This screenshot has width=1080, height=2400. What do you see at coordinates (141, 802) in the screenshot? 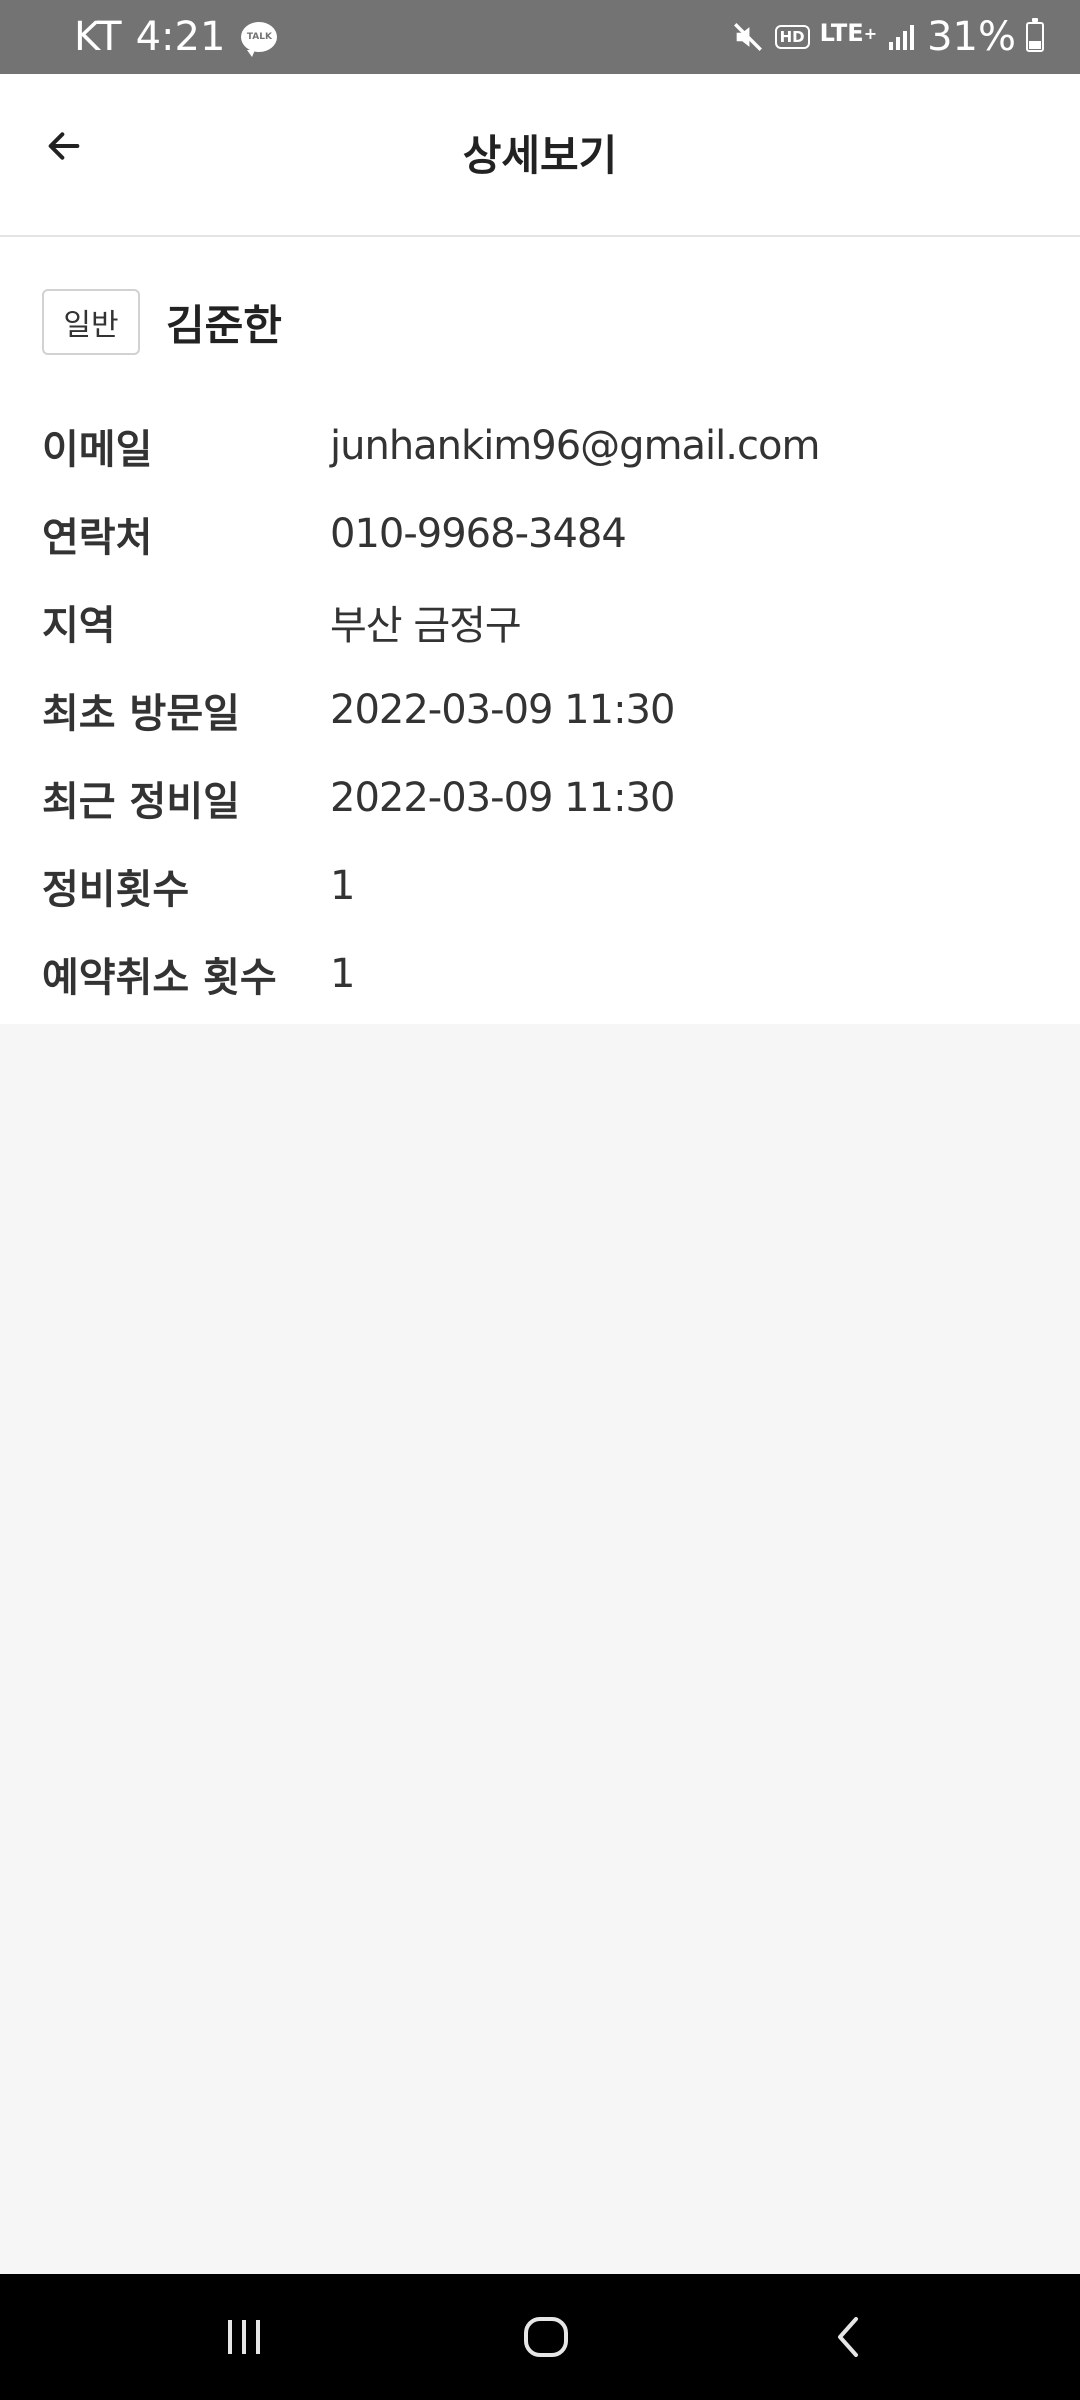
I see `detail-label: 최근 정비일` at bounding box center [141, 802].